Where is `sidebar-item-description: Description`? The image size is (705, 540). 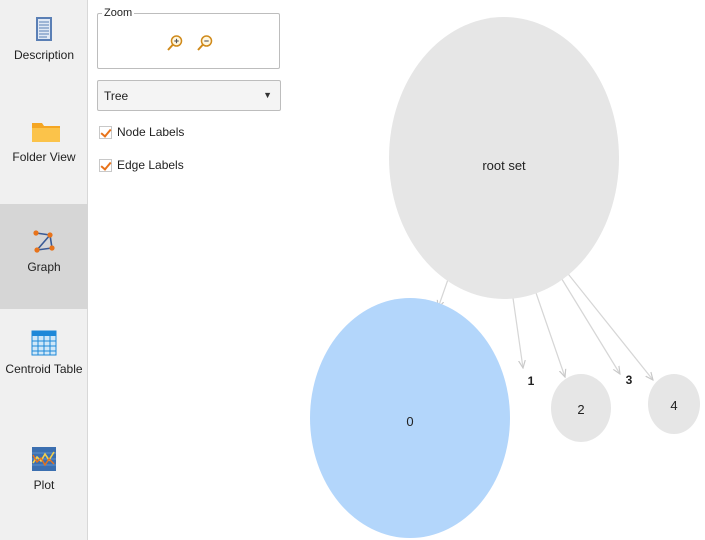
sidebar-item-description: Description is located at coordinates (44, 51).